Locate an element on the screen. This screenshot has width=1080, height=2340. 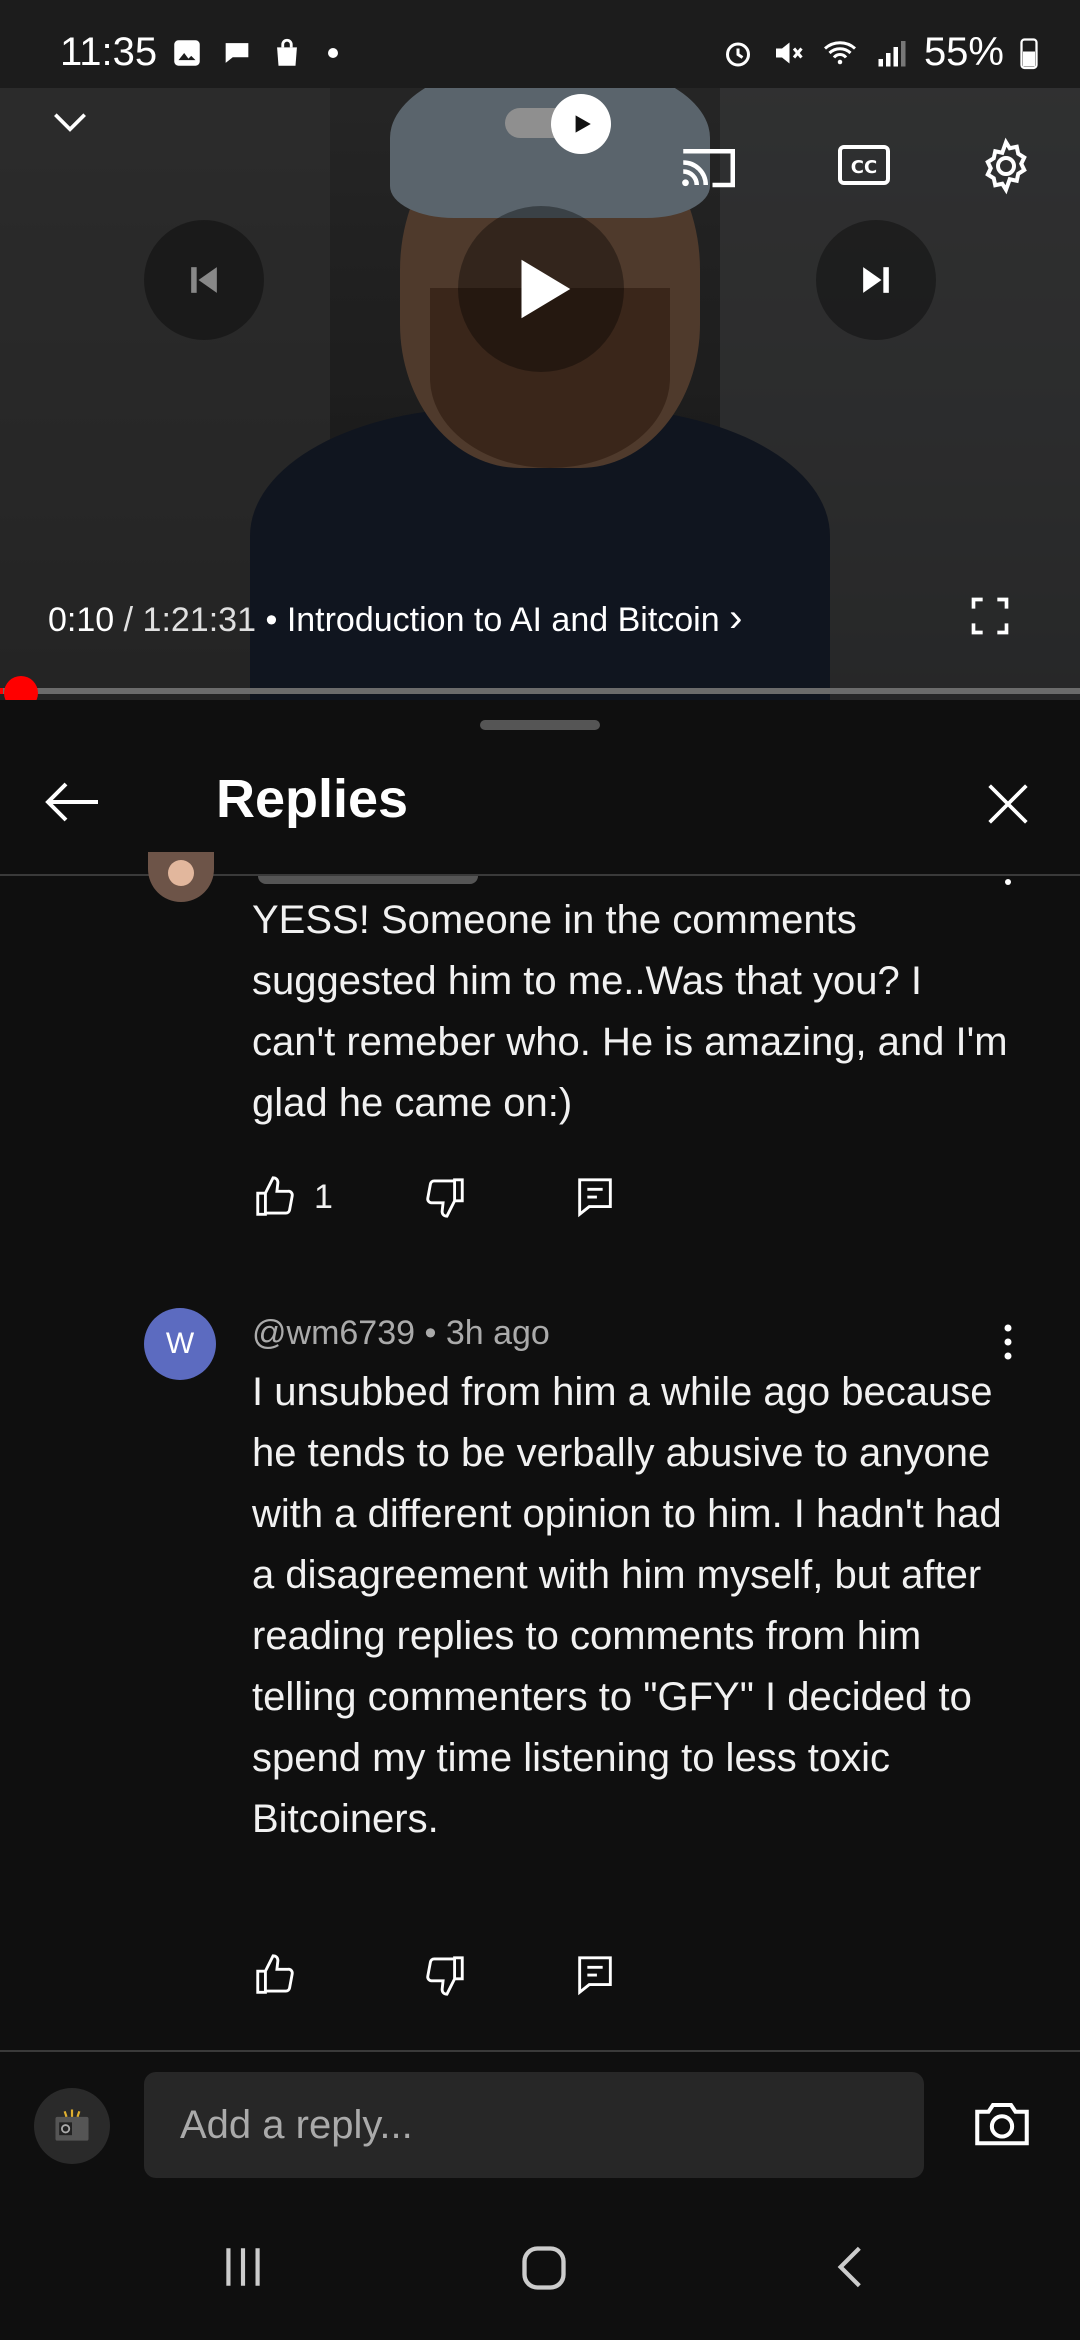
chat-icon is located at coordinates (237, 53).